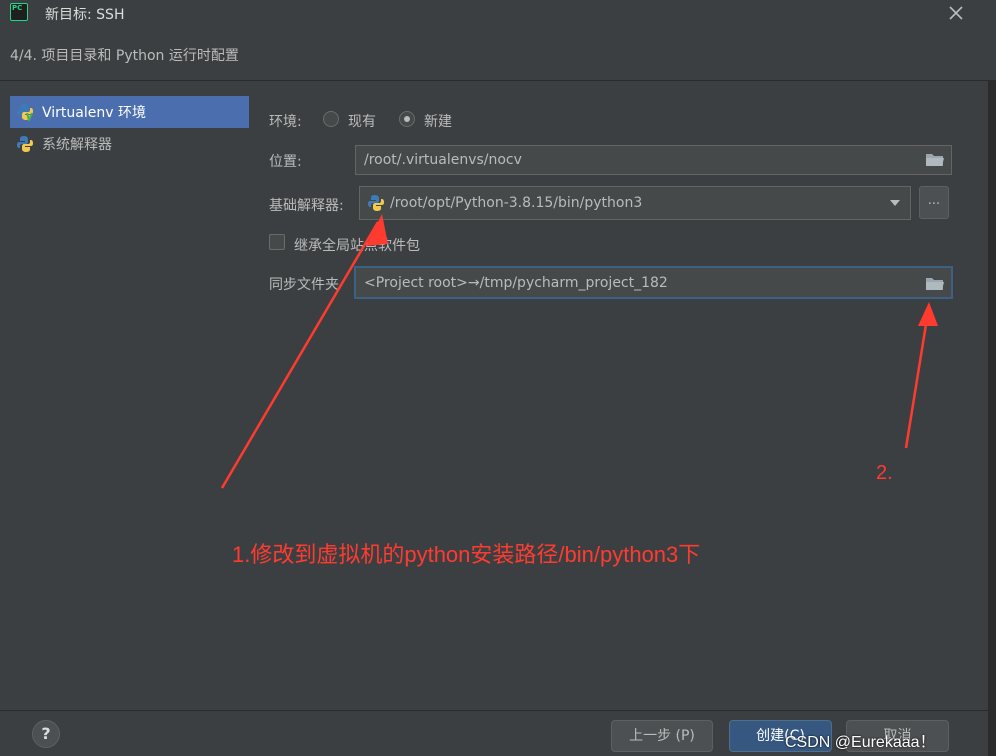  I want to click on sidebar-item-virtualenv: Virtualenv 环境, so click(129, 112).